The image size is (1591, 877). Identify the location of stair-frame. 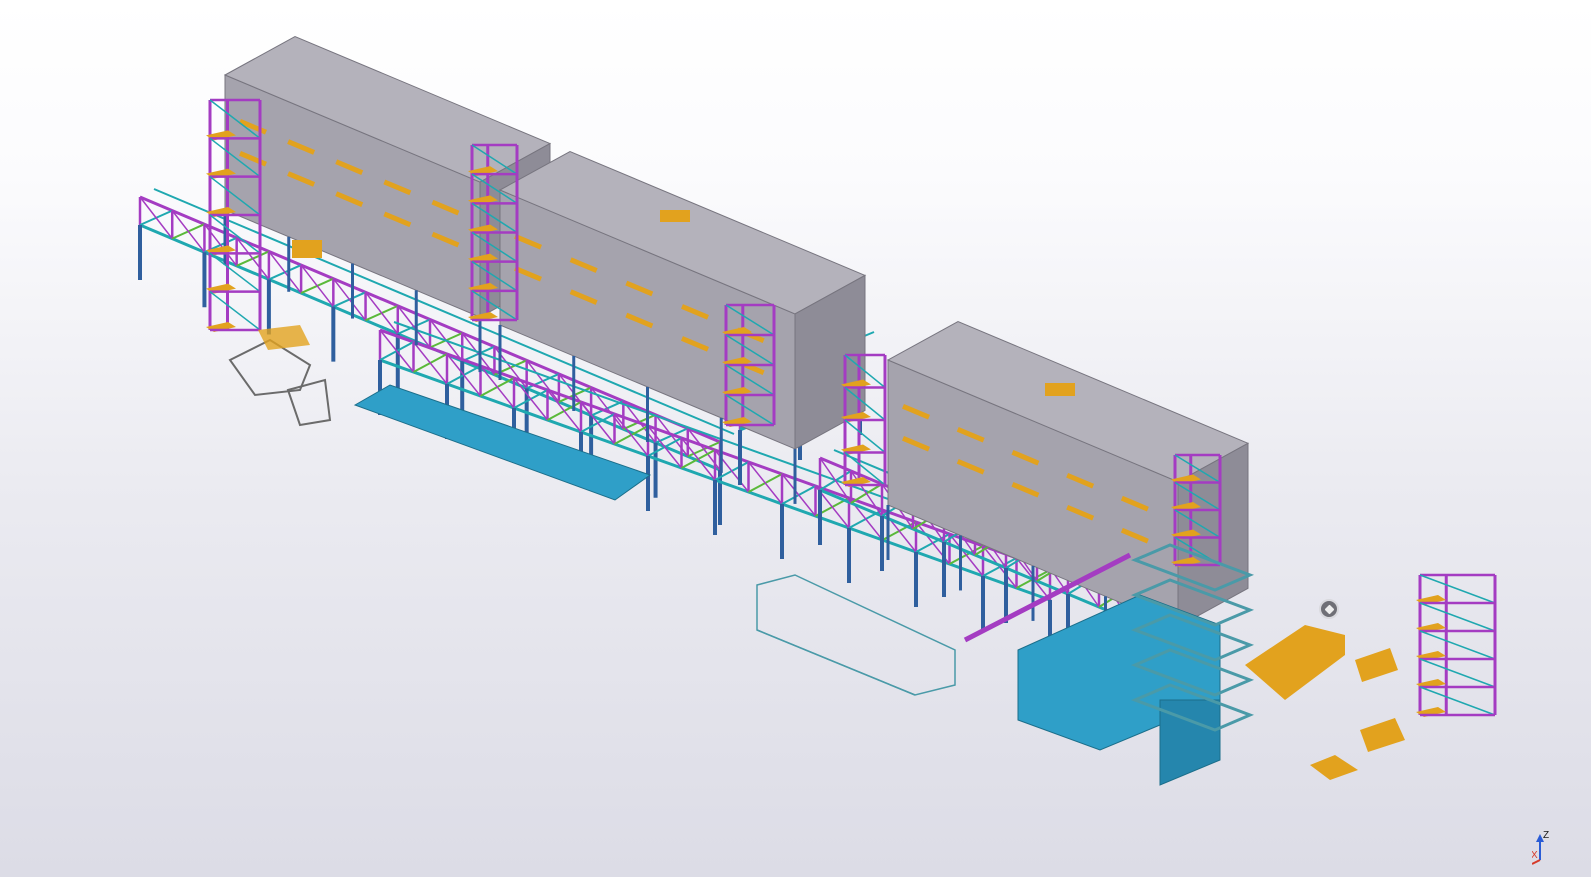
(309, 402).